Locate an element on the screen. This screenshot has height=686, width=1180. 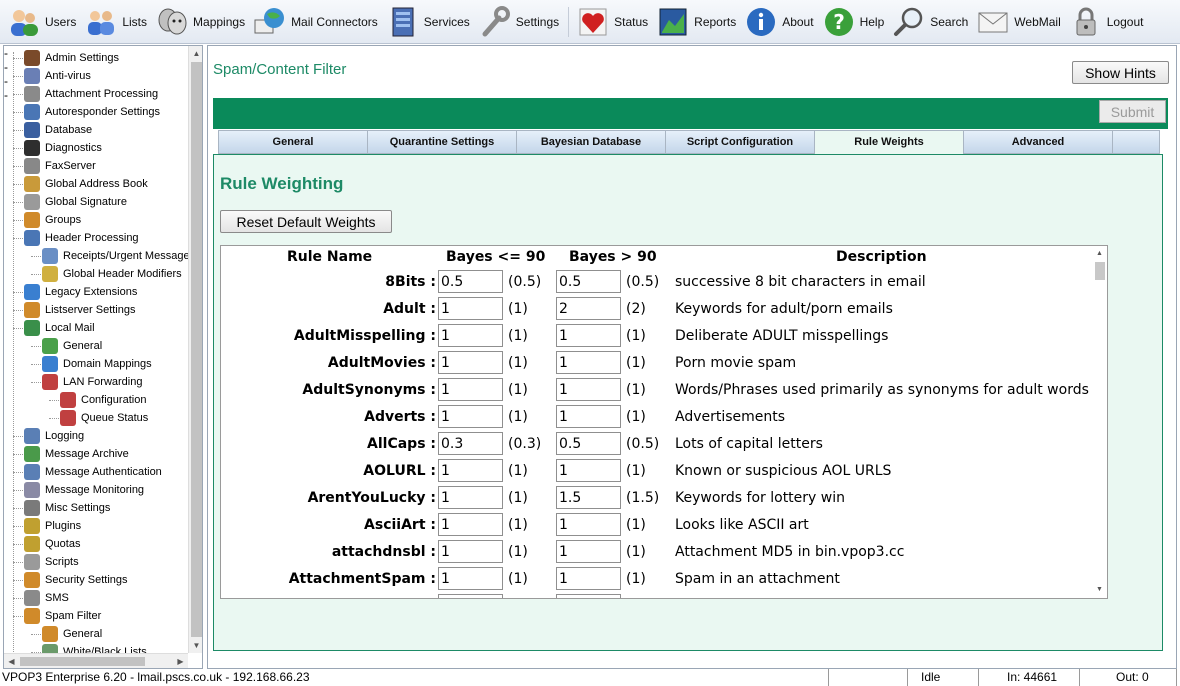
sidebar-item-local-mail: Local Mail is located at coordinates (59, 328).